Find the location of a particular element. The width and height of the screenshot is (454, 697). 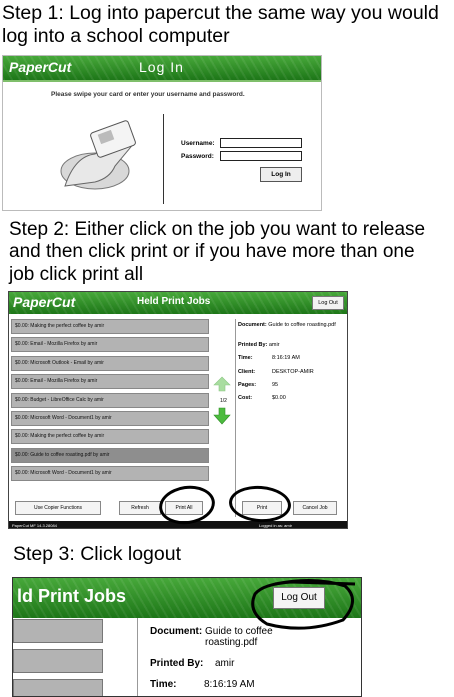

copier-functions-button: Use Copier Functions is located at coordinates (58, 508).